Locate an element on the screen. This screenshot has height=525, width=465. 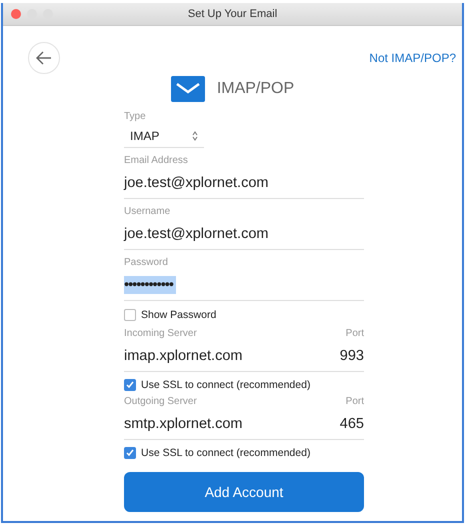
stepper-icon is located at coordinates (195, 135).